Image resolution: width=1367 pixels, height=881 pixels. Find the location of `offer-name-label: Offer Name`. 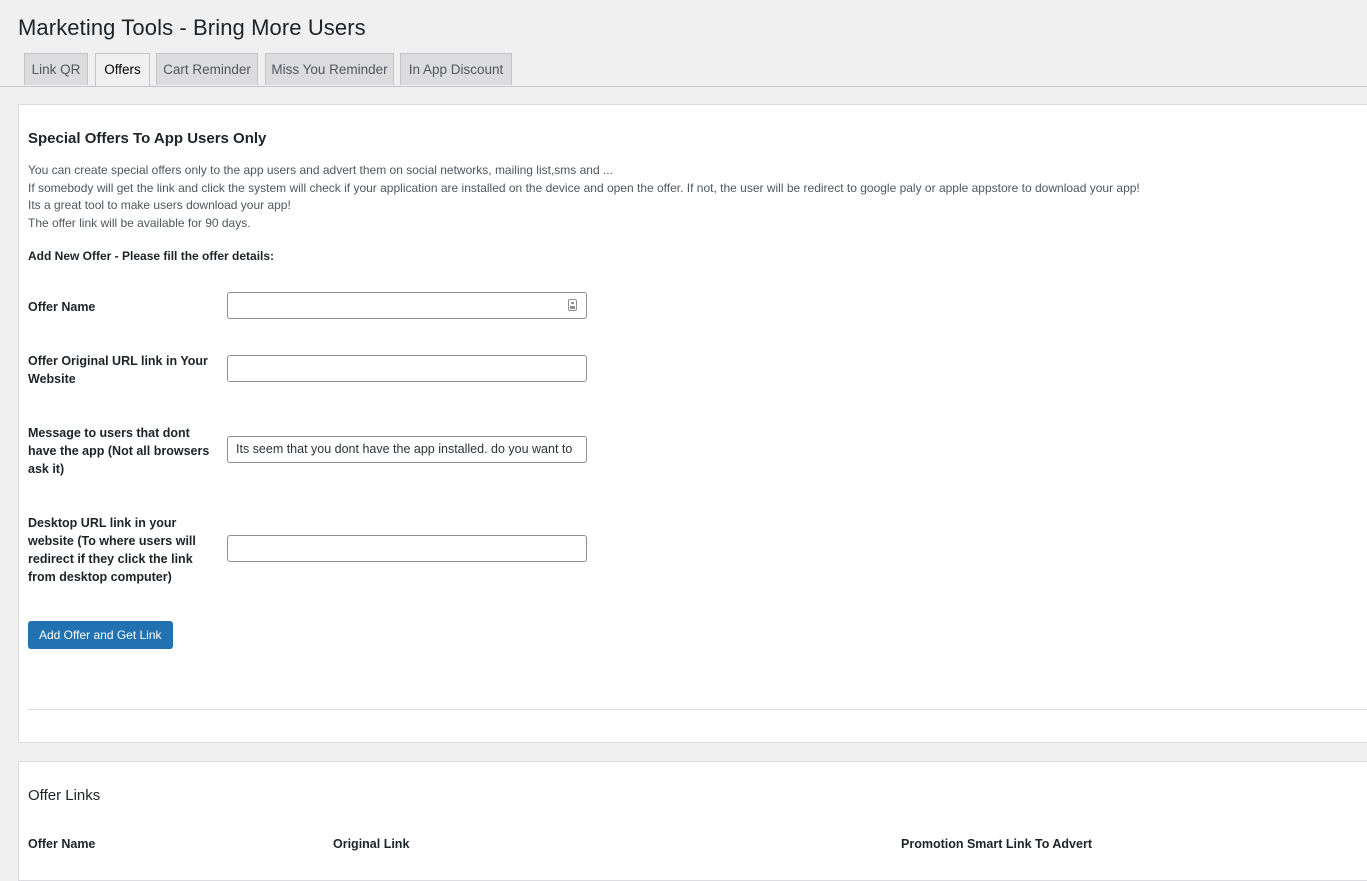

offer-name-label: Offer Name is located at coordinates (62, 307).